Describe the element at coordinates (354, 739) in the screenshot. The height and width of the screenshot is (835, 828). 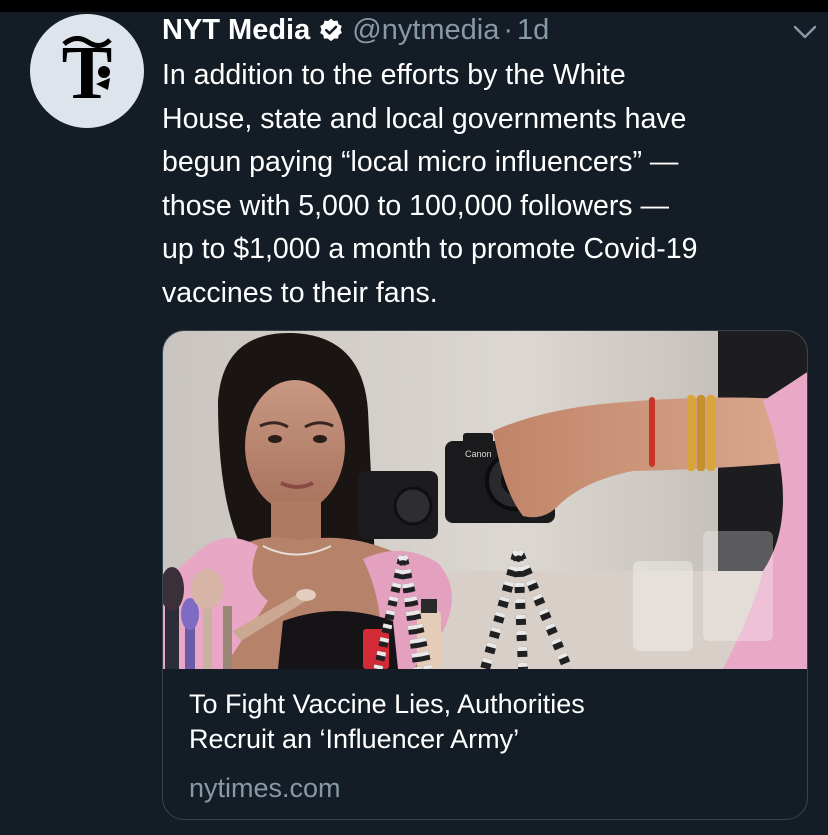
I see `link-card-title-line: Recruit an ‘Influencer Army’` at that location.